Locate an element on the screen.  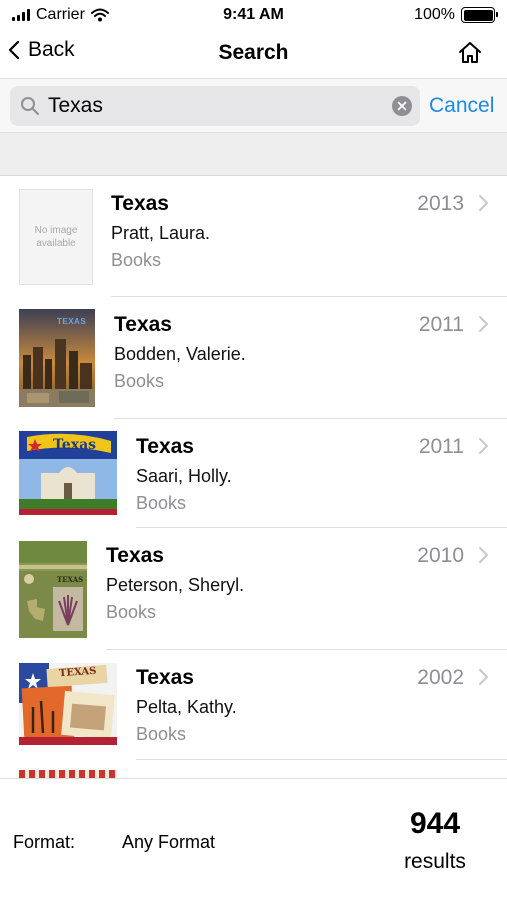
list-item is located at coordinates (253, 769).